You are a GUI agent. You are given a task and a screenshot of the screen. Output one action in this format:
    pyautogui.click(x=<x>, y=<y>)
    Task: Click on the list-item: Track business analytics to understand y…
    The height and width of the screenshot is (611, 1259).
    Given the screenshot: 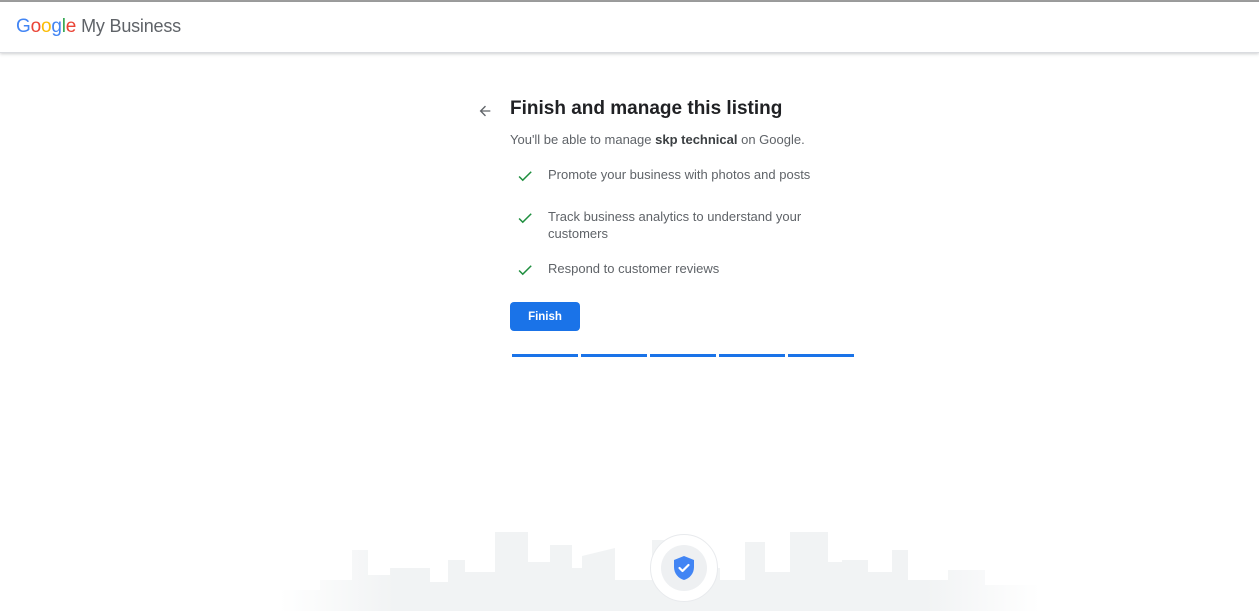 What is the action you would take?
    pyautogui.click(x=670, y=225)
    